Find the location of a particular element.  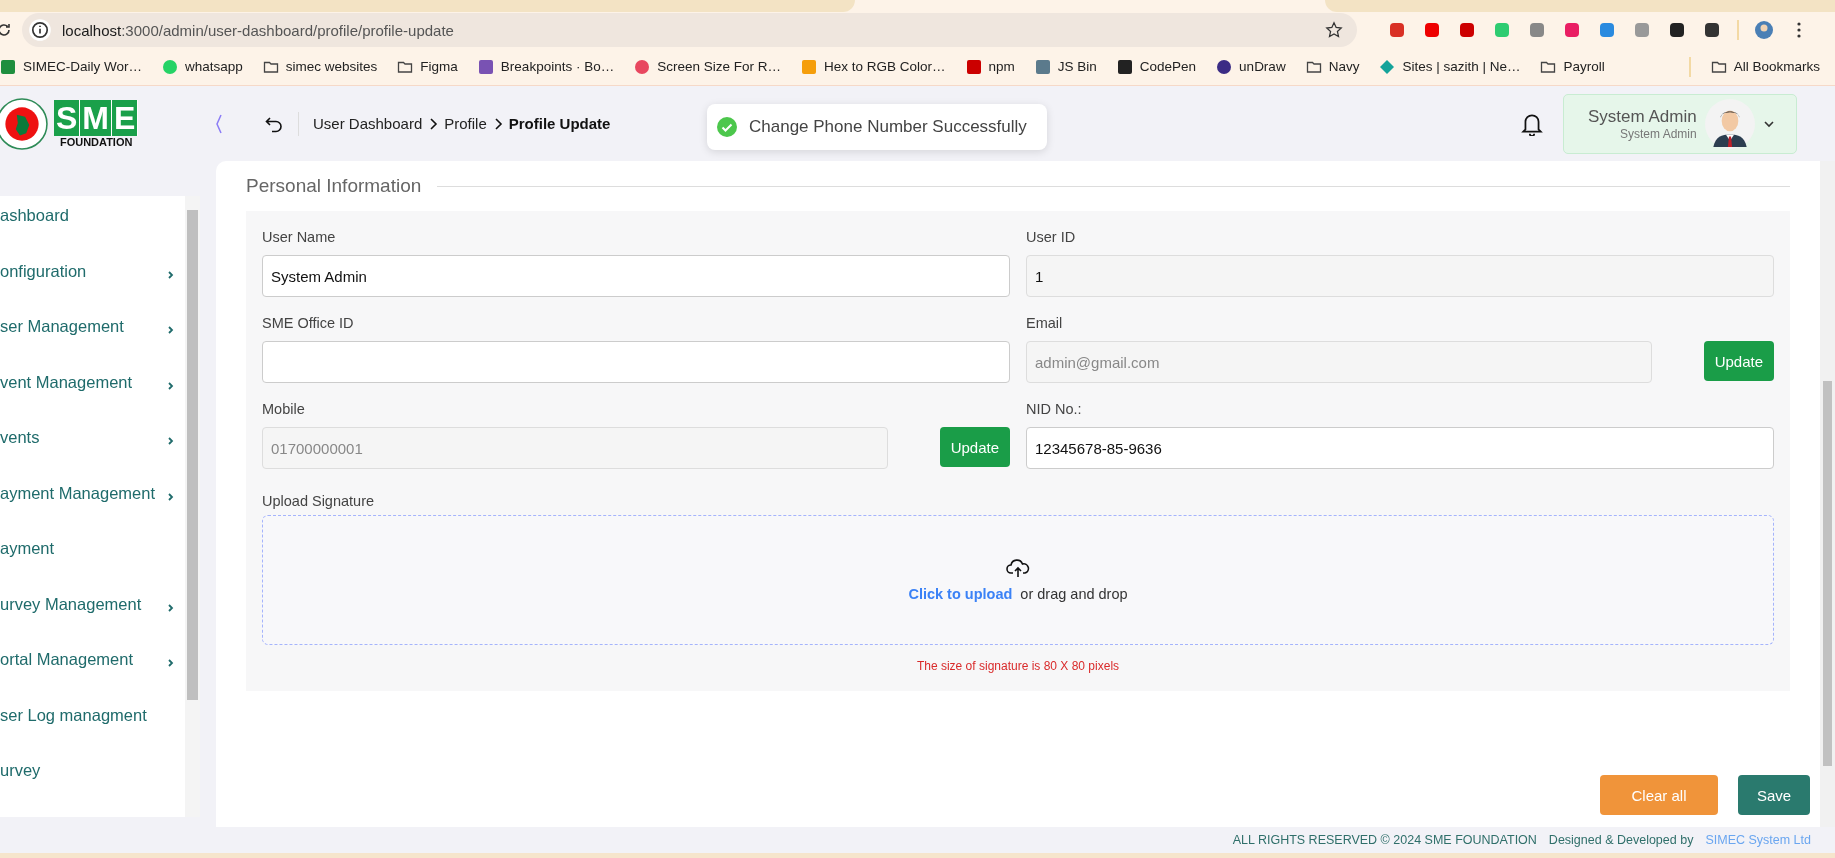

input-field: System Admin is located at coordinates (636, 276).